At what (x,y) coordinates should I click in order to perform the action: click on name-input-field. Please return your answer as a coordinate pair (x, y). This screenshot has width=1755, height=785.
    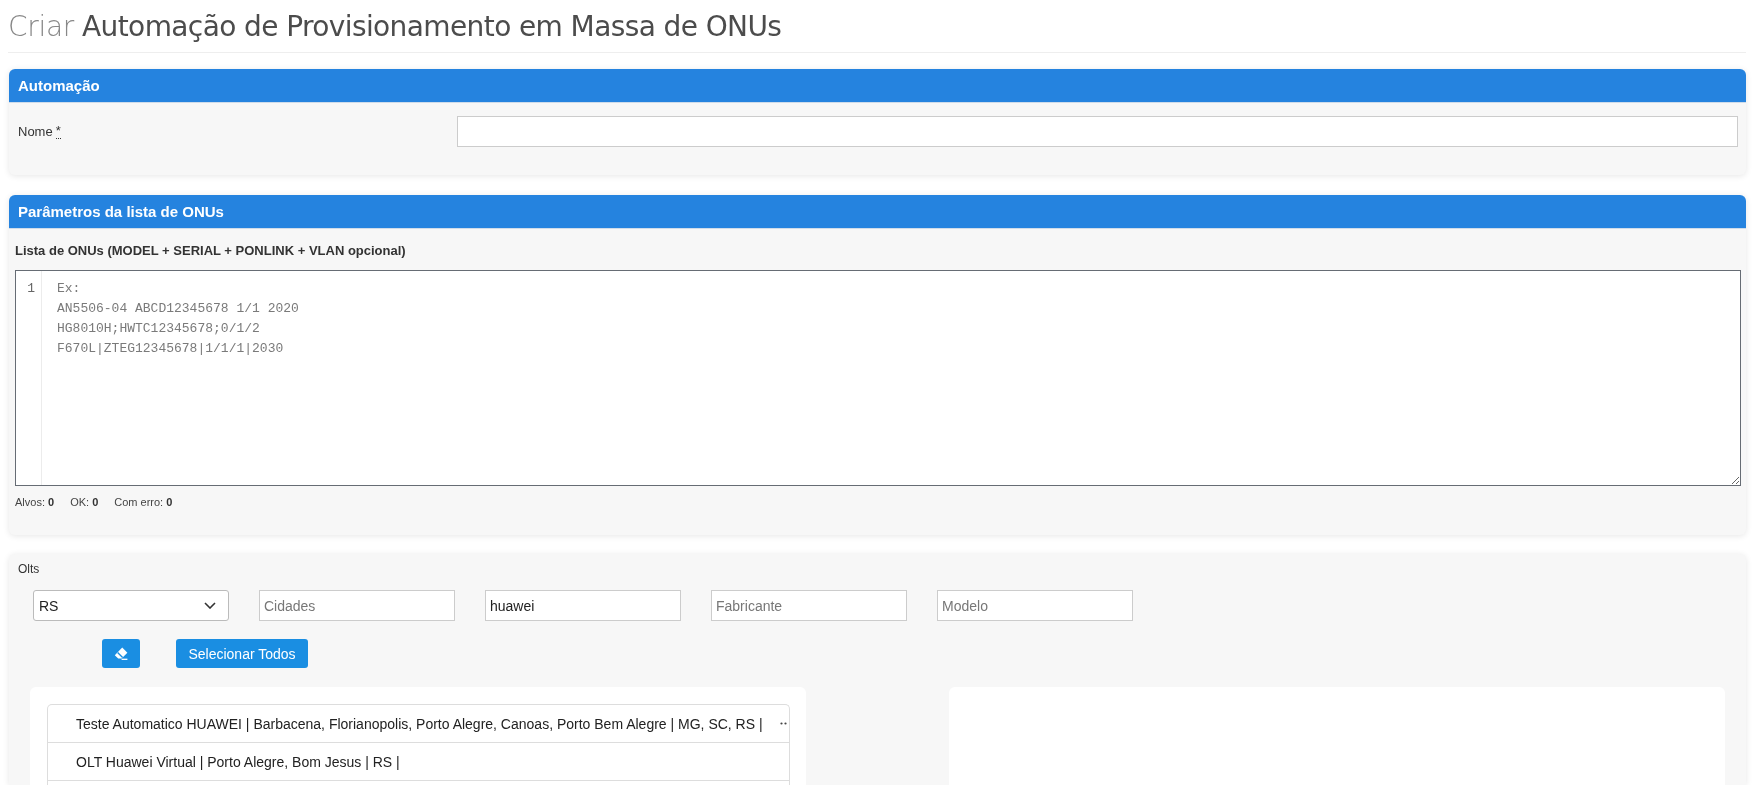
    Looking at the image, I should click on (1097, 131).